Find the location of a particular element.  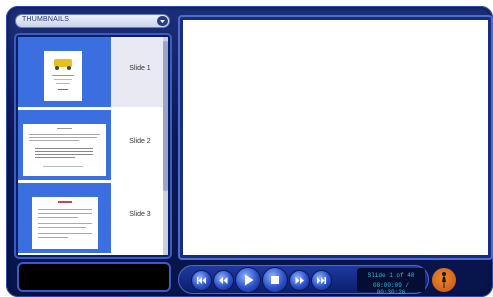

thumbnail-item-3: Slide 3 is located at coordinates (92, 218).